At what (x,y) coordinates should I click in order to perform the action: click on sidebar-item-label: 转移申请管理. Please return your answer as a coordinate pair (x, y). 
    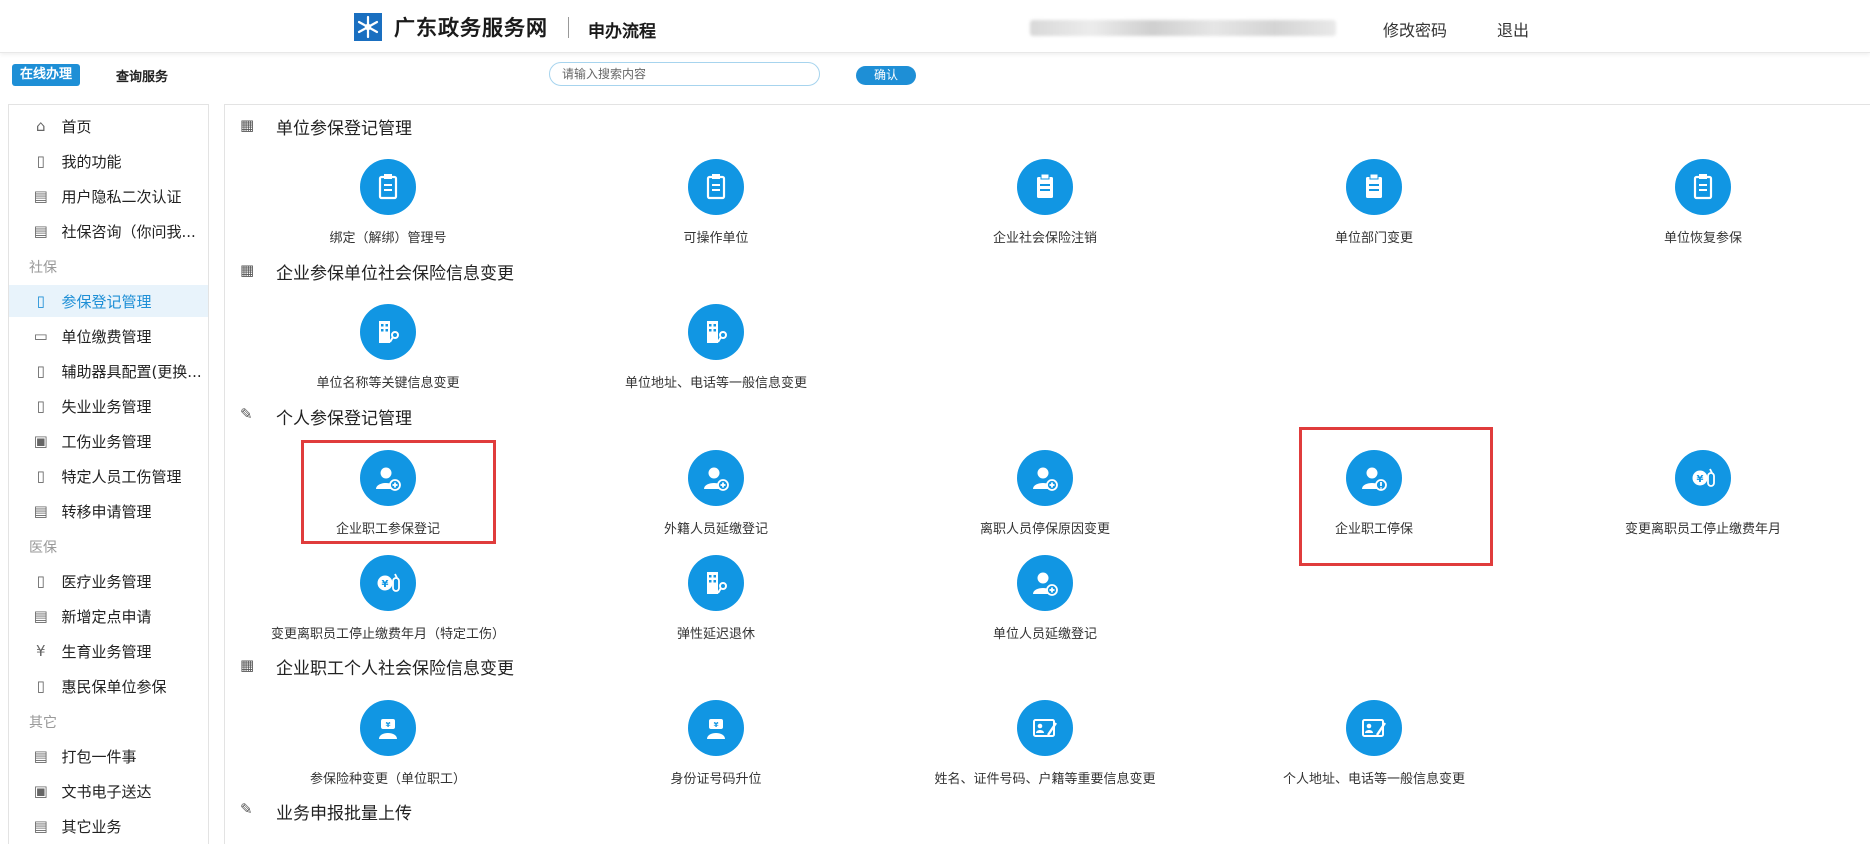
    Looking at the image, I should click on (106, 511).